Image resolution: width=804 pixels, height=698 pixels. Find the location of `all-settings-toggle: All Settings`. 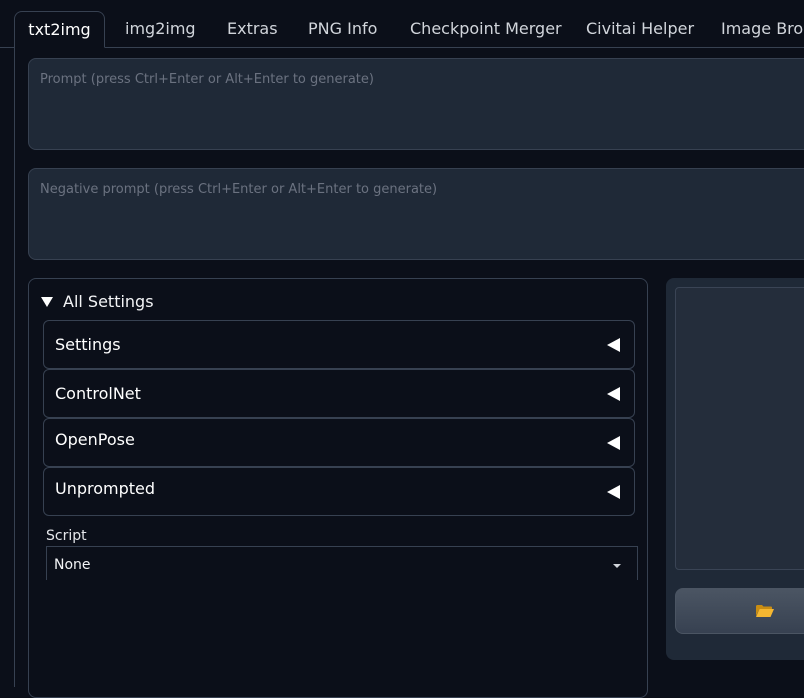

all-settings-toggle: All Settings is located at coordinates (97, 302).